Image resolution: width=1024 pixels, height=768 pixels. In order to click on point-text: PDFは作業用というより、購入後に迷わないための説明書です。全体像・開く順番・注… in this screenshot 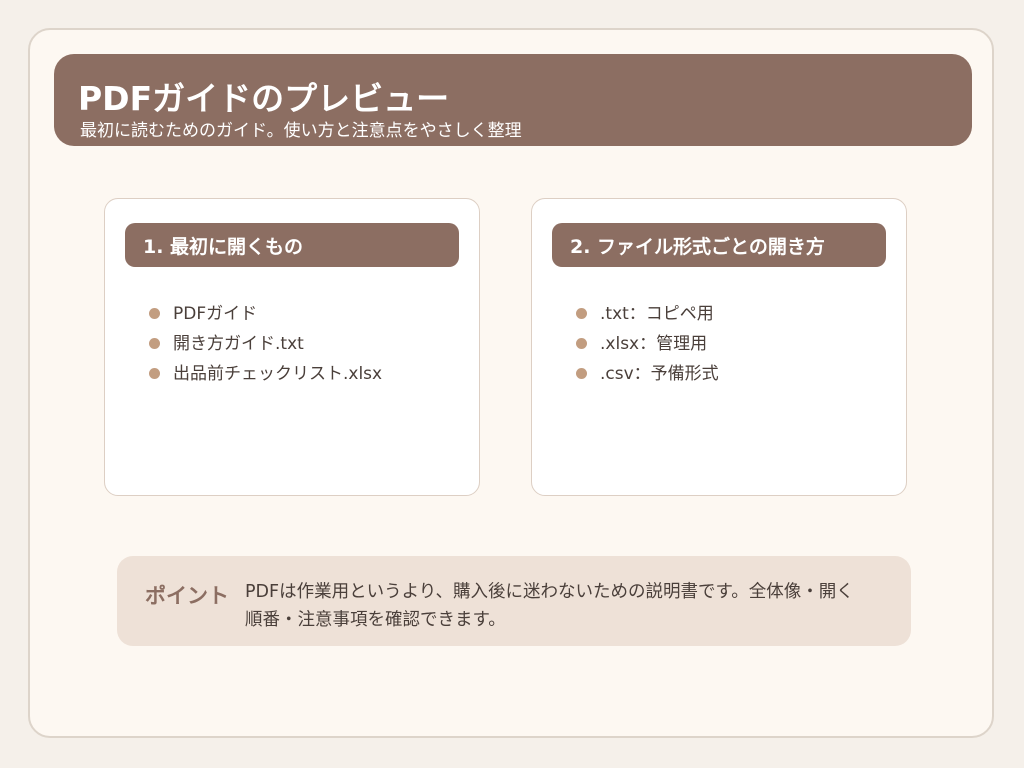, I will do `click(549, 606)`.